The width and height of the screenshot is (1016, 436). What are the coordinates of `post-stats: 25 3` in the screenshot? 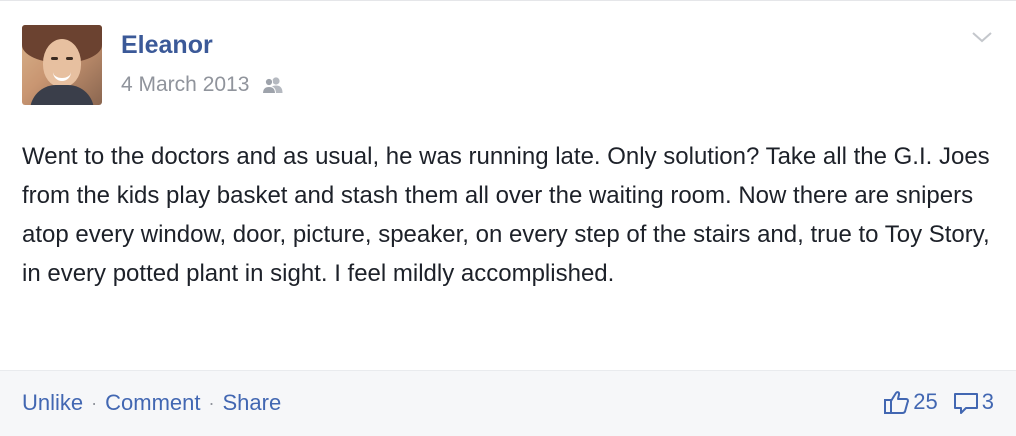 It's located at (938, 402).